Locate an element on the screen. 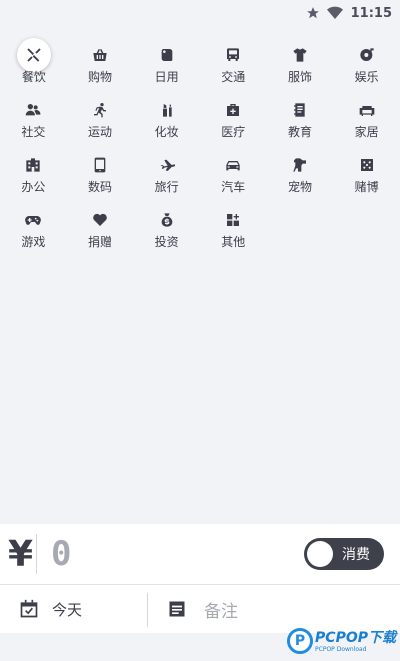 The width and height of the screenshot is (400, 661). phone-icon is located at coordinates (100, 165).